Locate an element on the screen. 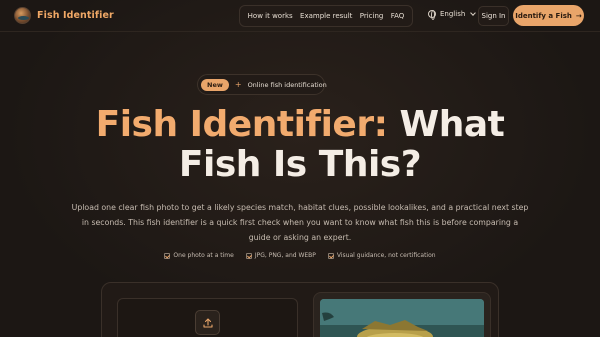 This screenshot has width=600, height=337. nav-link-example-result: Example result is located at coordinates (326, 16).